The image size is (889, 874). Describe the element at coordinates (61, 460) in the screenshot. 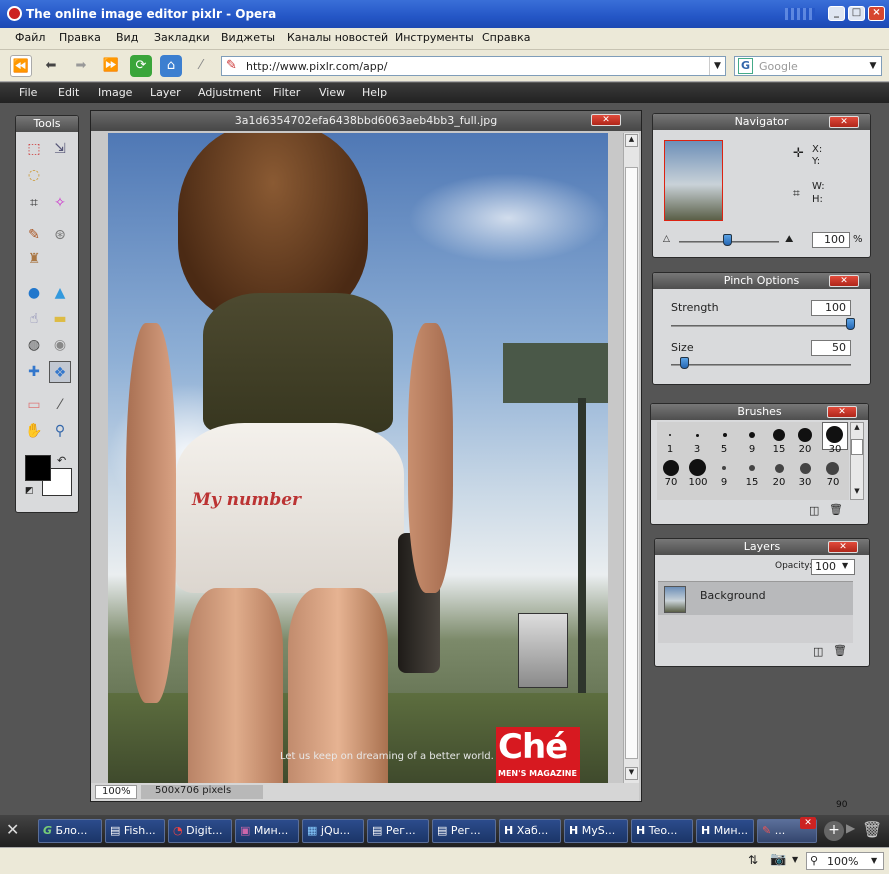

I see `swap-colors-icon: ↶` at that location.